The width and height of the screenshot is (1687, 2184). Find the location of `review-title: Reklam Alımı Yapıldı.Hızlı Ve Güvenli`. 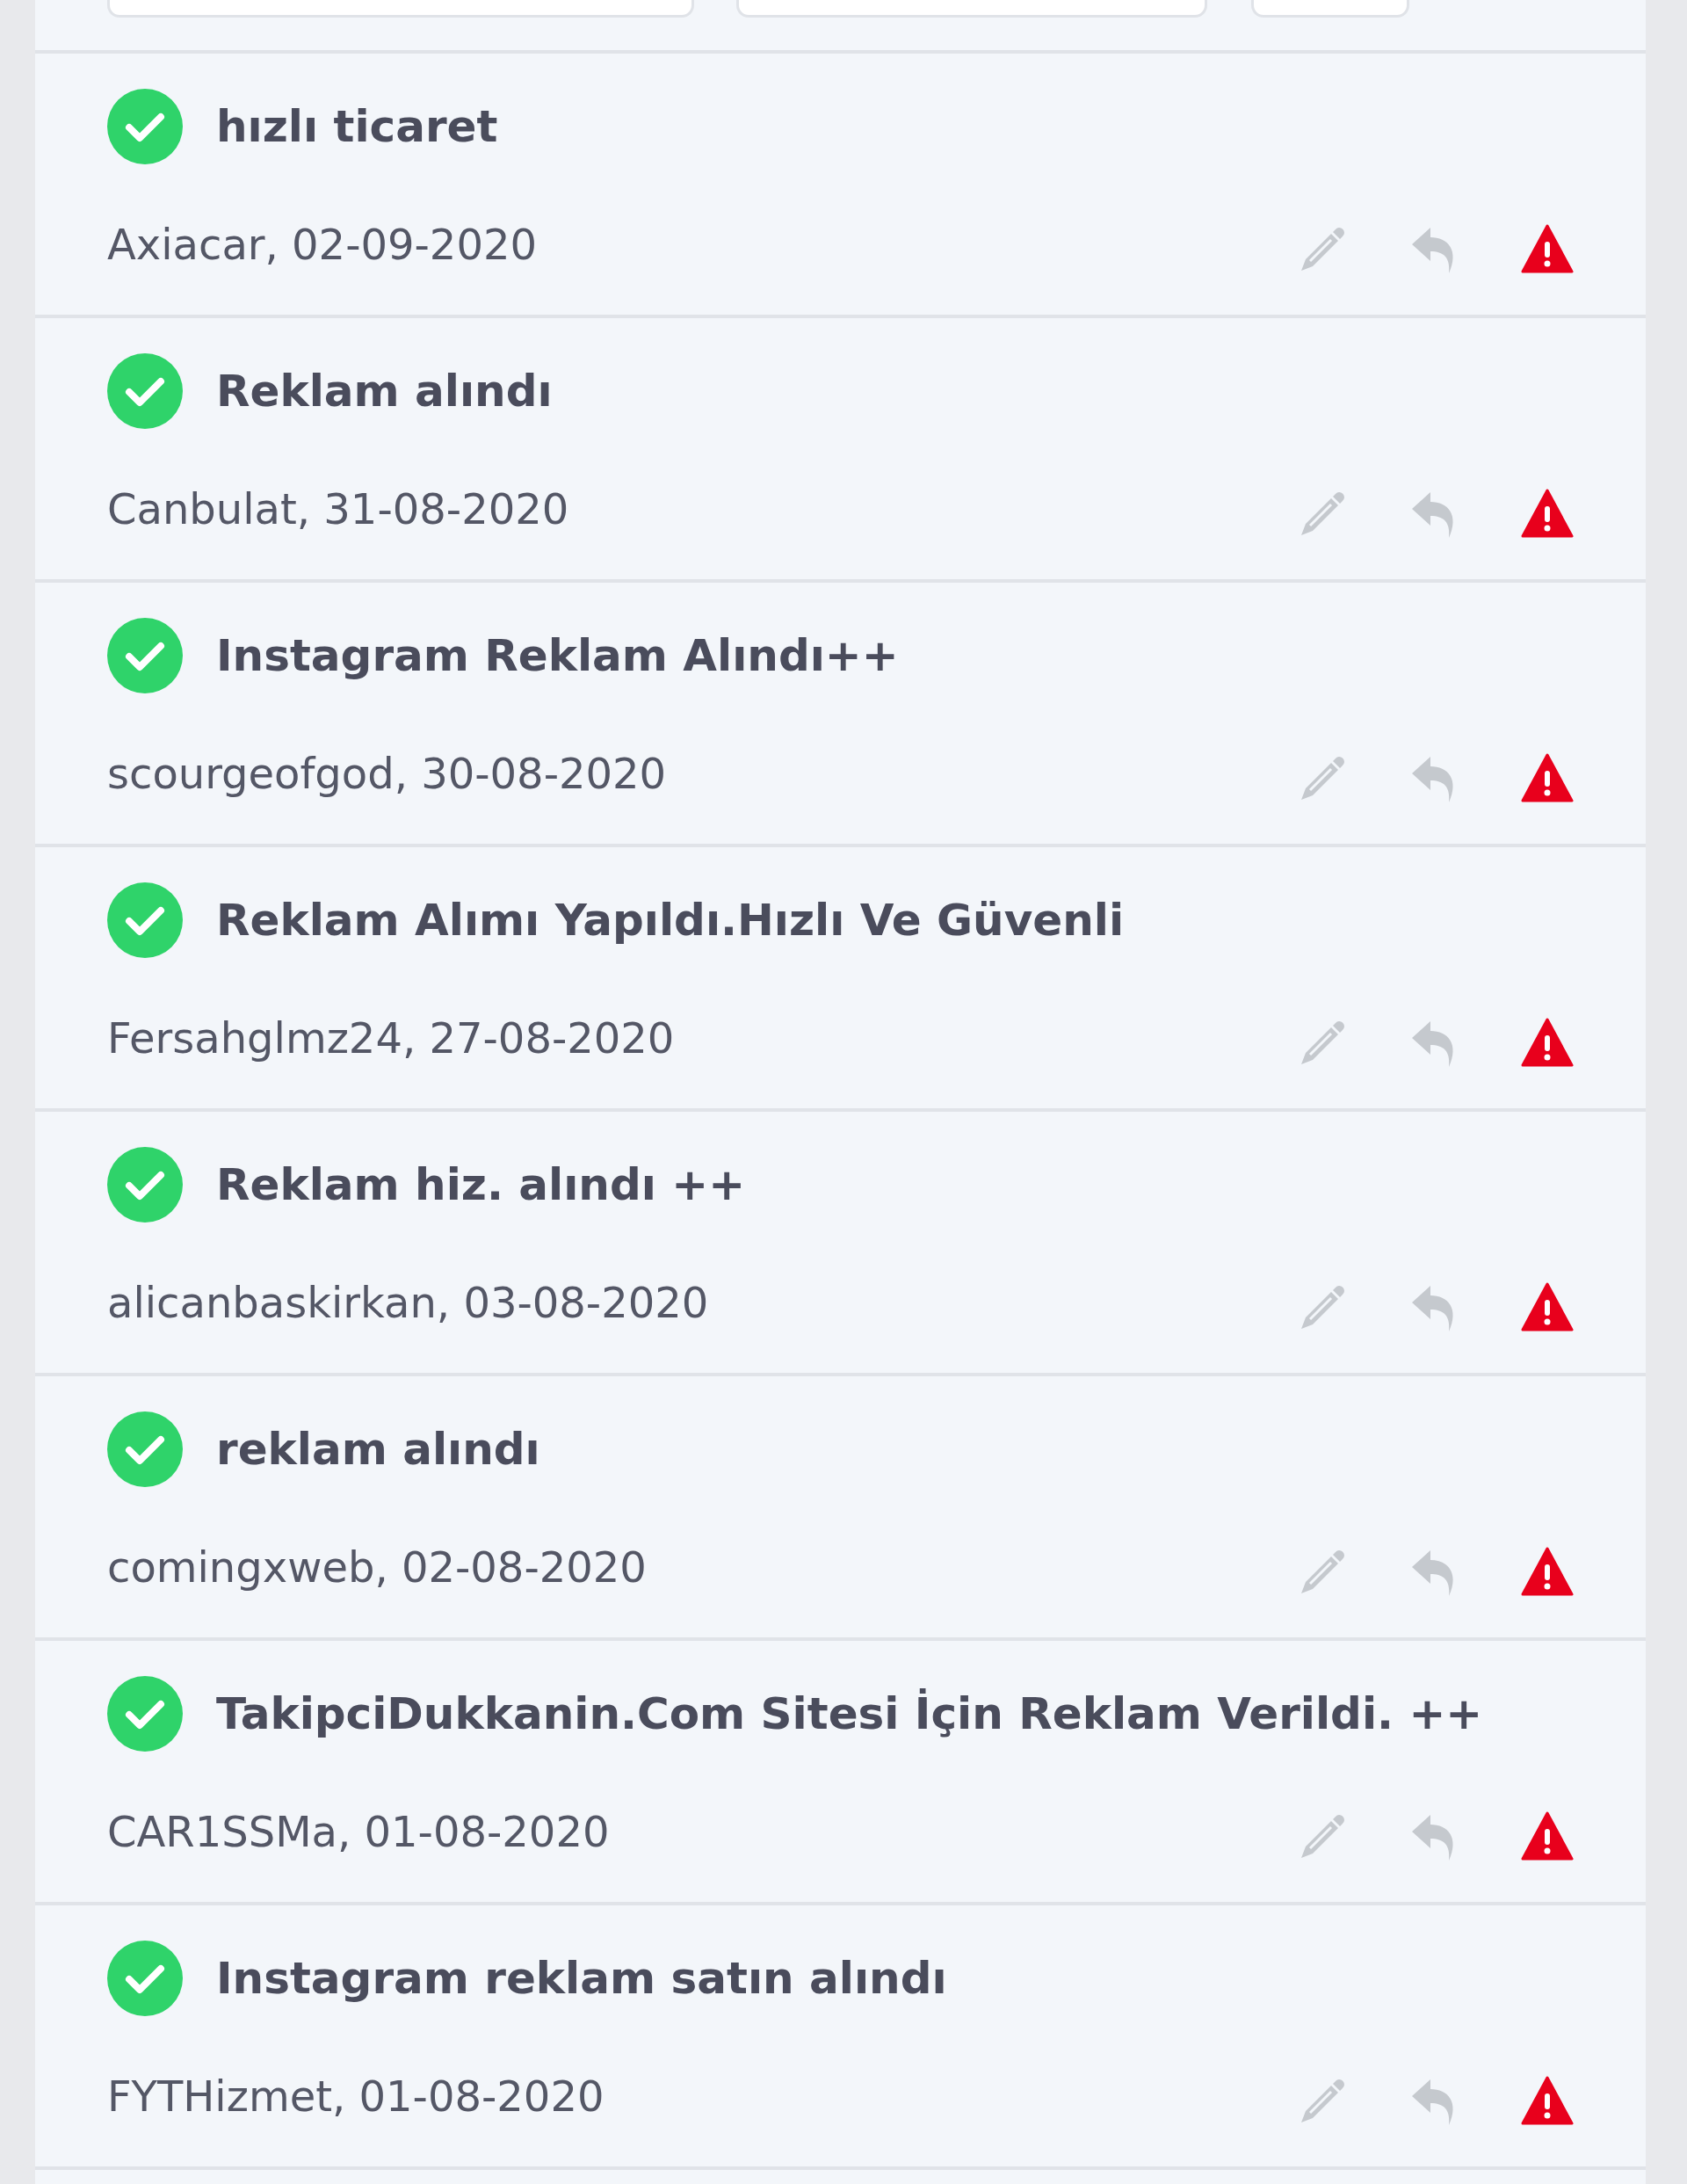

review-title: Reklam Alımı Yapıldı.Hızlı Ve Güvenli is located at coordinates (670, 920).